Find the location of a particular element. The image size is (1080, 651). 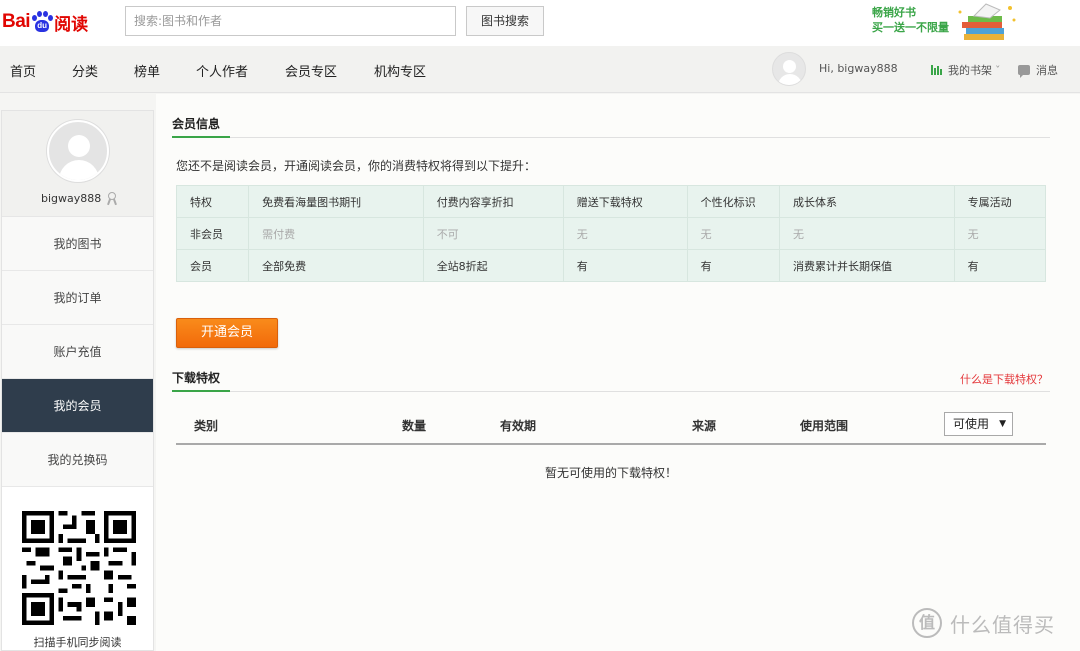

nav-institution-zone: 机构专区 is located at coordinates (400, 70).